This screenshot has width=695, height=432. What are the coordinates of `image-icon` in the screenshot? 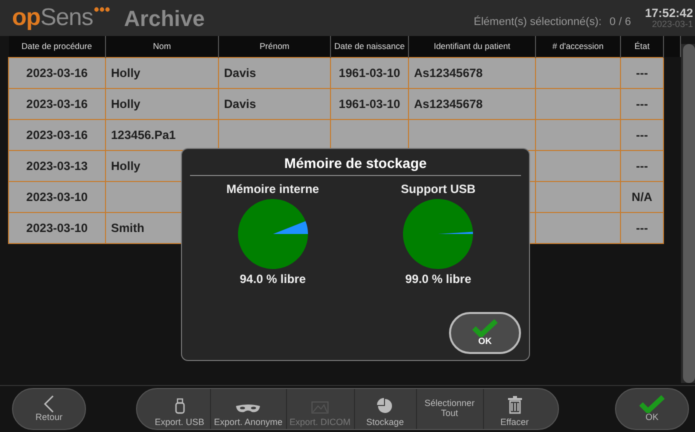 It's located at (320, 406).